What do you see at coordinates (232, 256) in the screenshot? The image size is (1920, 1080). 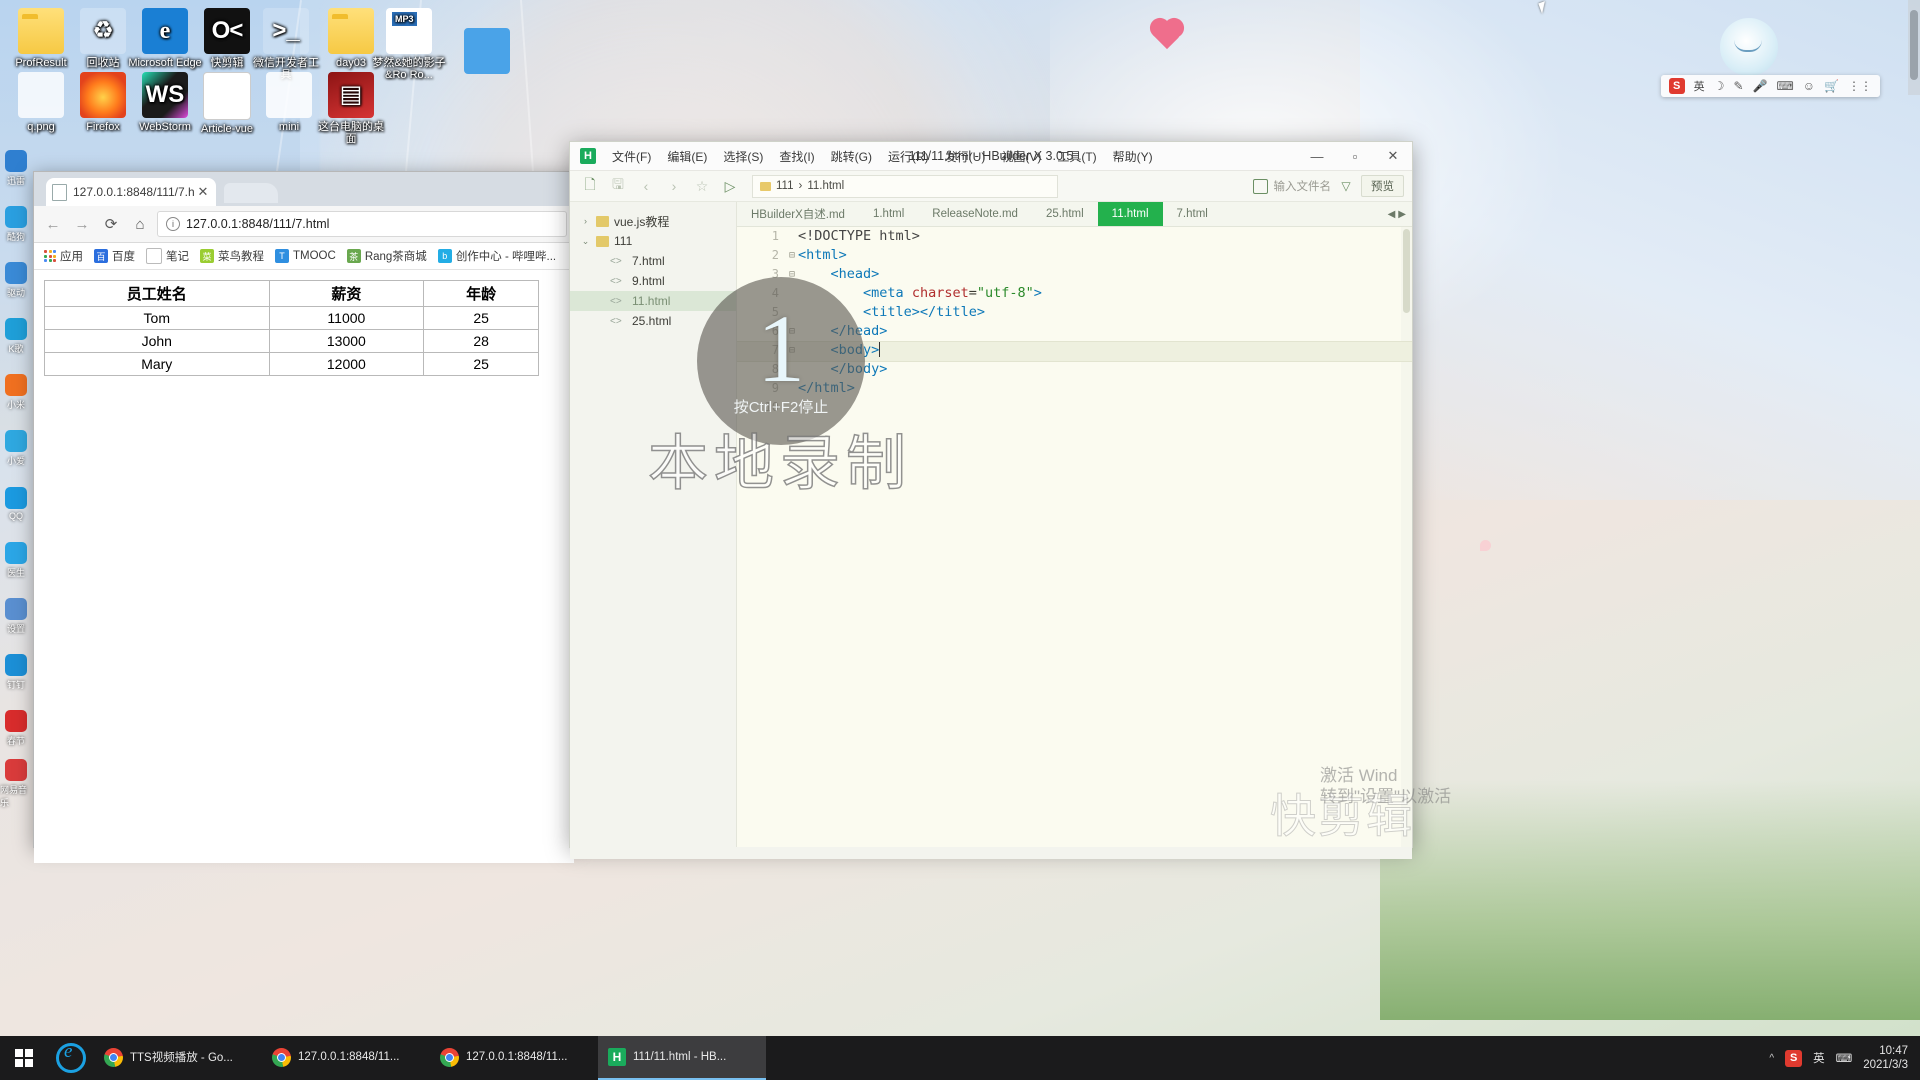 I see `bookmark-item: 菜菜鸟教程` at bounding box center [232, 256].